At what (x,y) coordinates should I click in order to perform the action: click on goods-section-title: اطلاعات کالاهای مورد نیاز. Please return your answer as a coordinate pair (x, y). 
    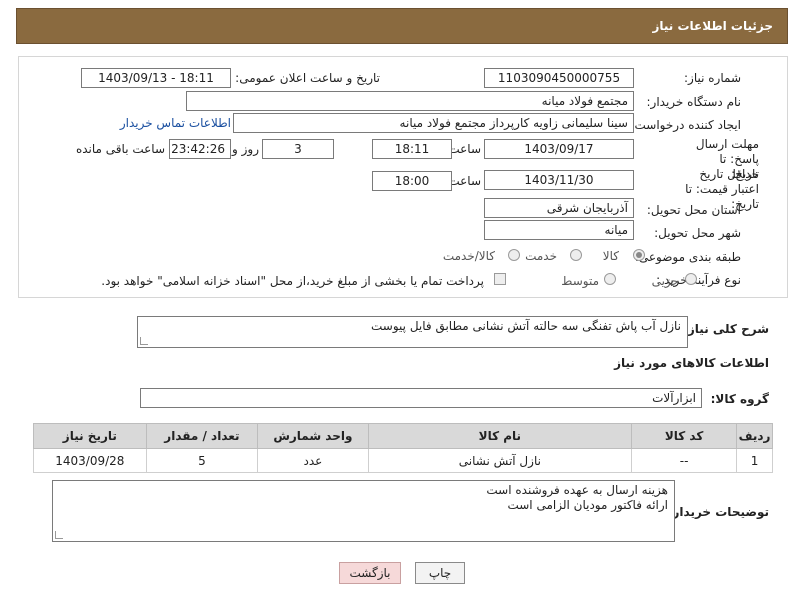
    Looking at the image, I should click on (691, 363).